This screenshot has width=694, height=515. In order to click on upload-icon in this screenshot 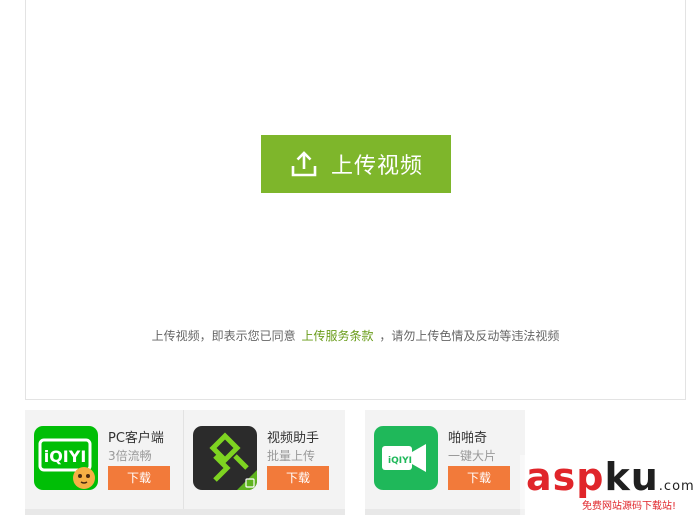, I will do `click(304, 164)`.